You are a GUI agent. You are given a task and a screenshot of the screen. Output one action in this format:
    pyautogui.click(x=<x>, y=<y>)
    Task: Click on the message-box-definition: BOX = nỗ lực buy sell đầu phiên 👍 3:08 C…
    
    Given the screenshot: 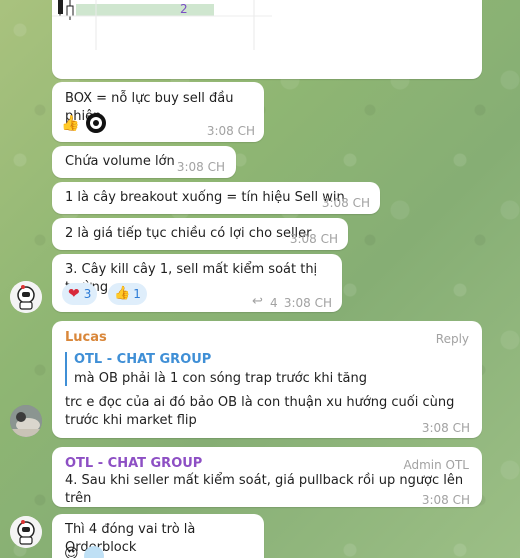 What is the action you would take?
    pyautogui.click(x=158, y=112)
    